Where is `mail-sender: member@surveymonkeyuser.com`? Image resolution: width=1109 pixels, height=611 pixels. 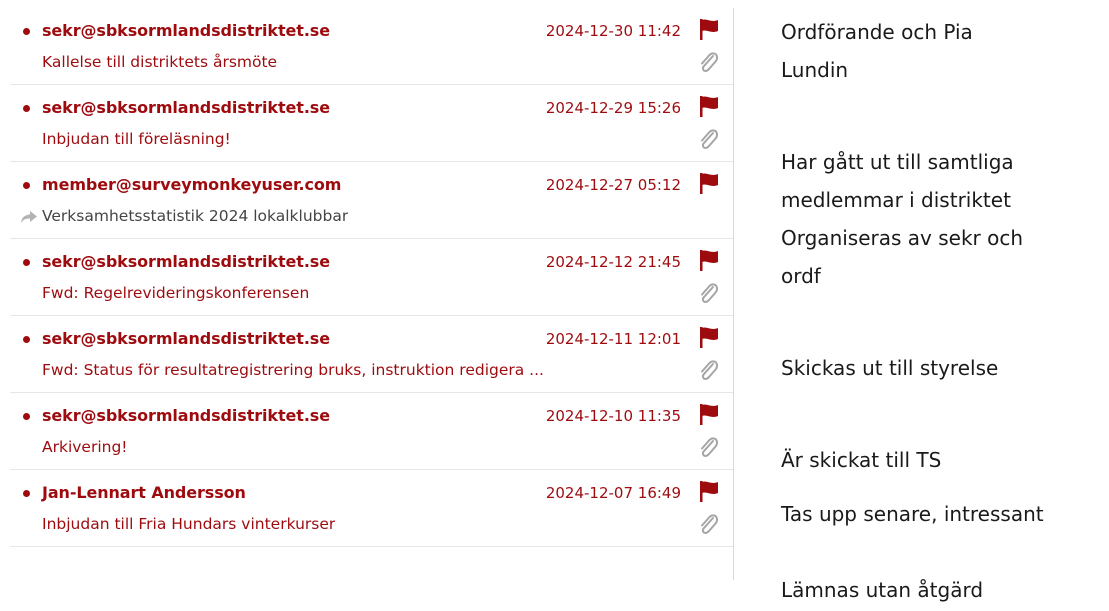 mail-sender: member@surveymonkeyuser.com is located at coordinates (192, 184).